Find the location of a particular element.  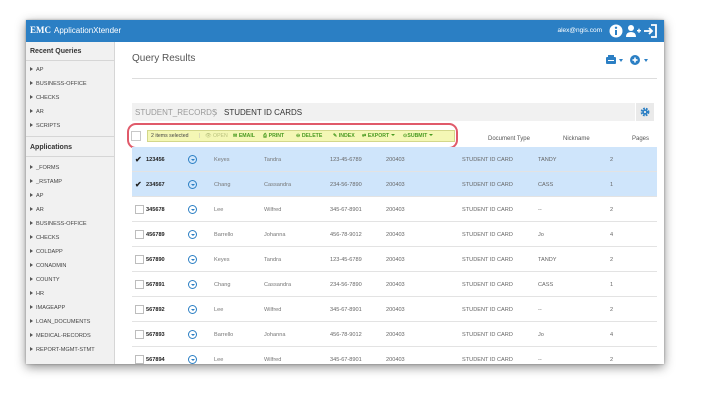

sidebar-item-medical-records: MEDICAL-RECORDS is located at coordinates (60, 336).